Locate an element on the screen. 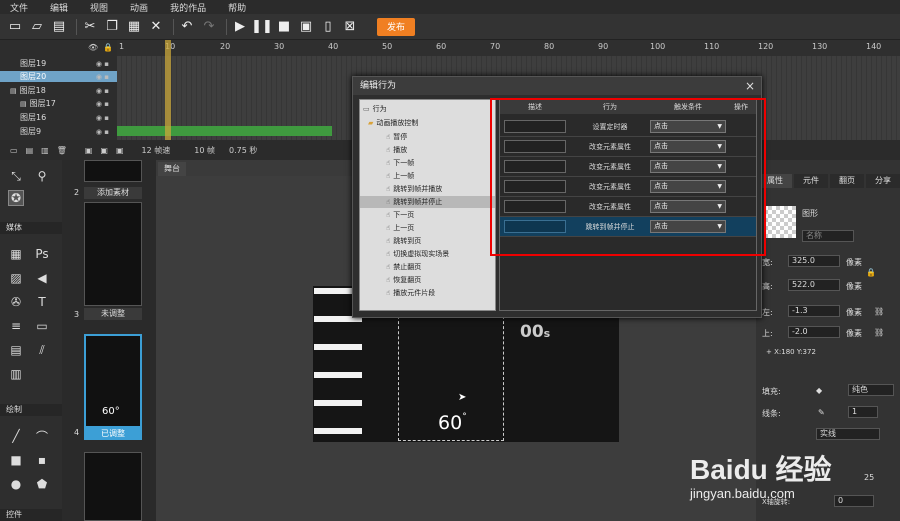 Image resolution: width=900 pixels, height=521 pixels. lock-icon: 🔒 is located at coordinates (108, 47).